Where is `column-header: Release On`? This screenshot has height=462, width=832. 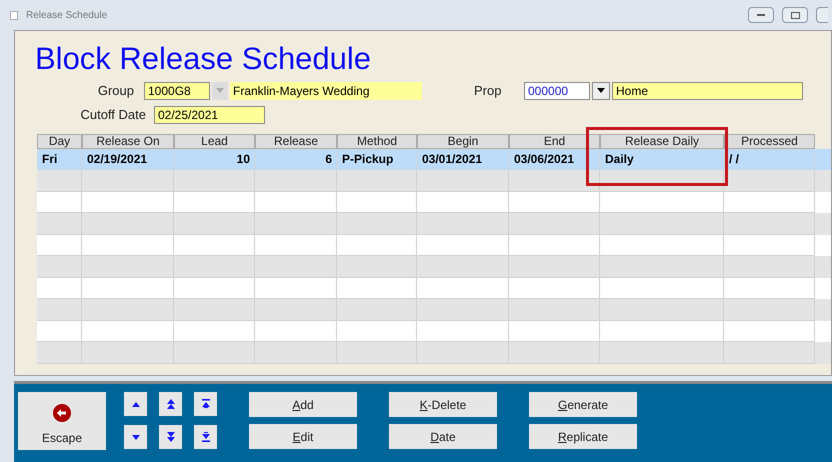
column-header: Release On is located at coordinates (128, 141).